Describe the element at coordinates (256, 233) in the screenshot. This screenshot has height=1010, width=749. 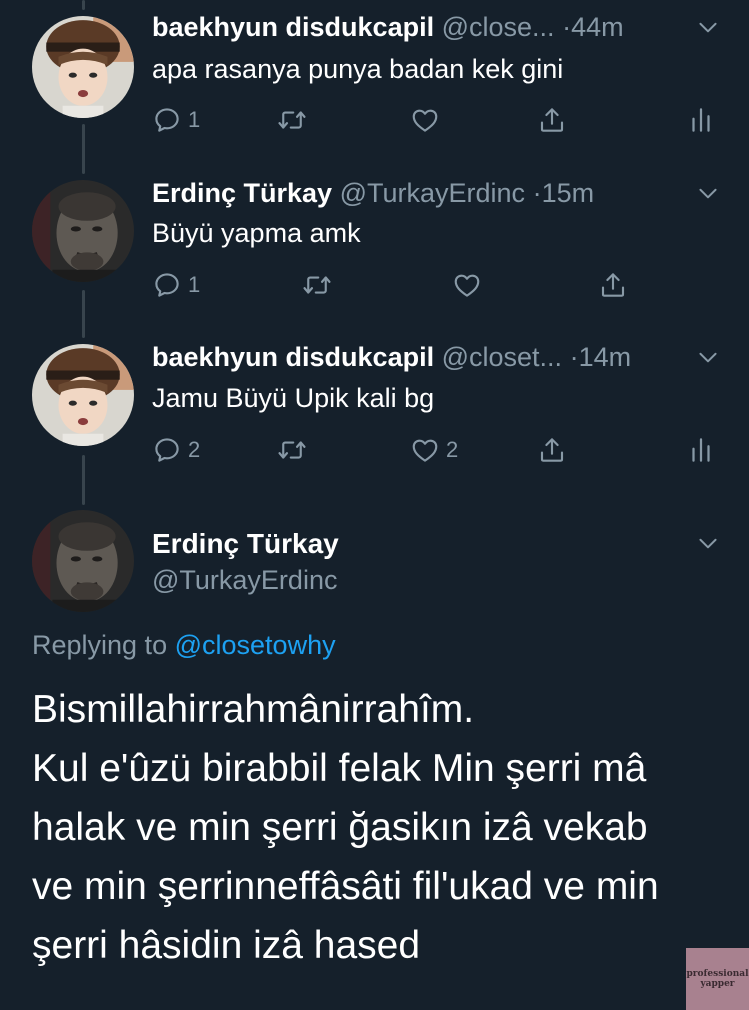
I see `tweet-text: Büyü yapma amk` at that location.